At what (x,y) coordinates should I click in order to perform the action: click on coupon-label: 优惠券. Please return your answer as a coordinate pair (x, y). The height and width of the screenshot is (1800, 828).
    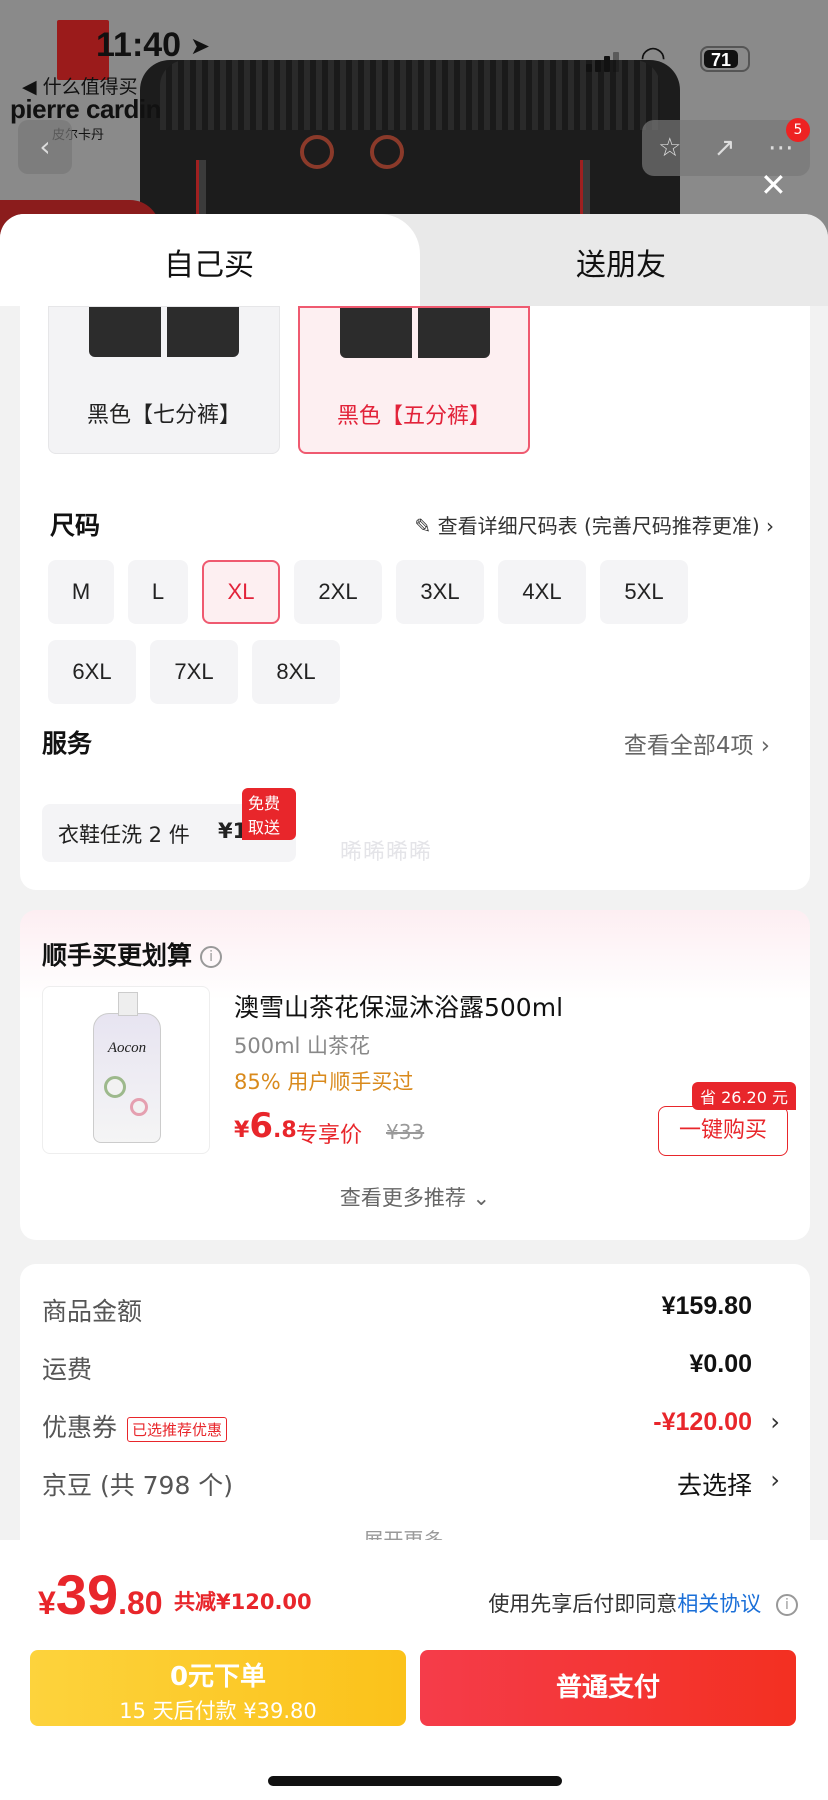
    Looking at the image, I should click on (80, 1427).